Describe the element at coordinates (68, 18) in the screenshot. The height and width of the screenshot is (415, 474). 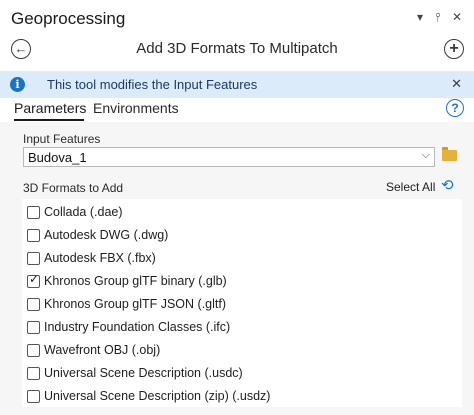
I see `pane-title: Geoprocessing` at that location.